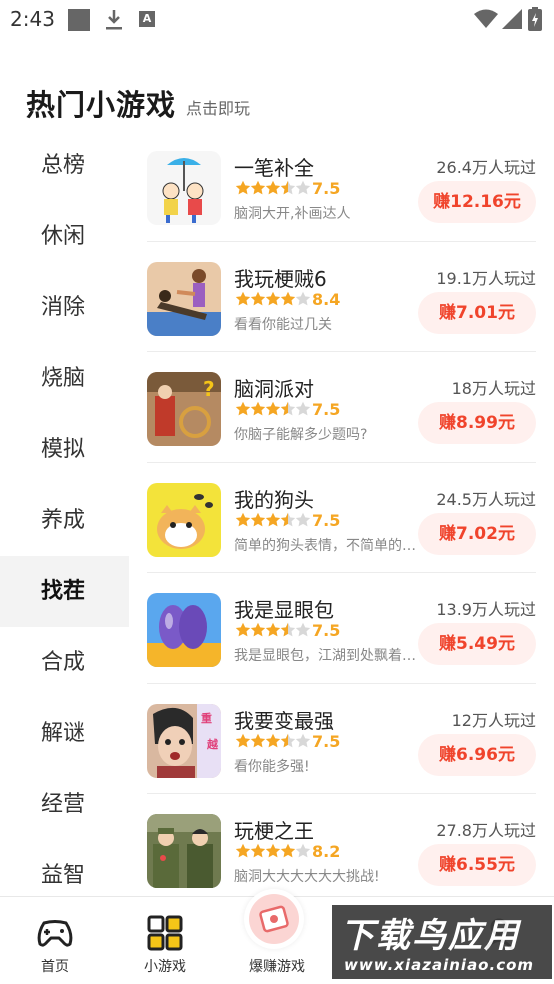 This screenshot has height=984, width=554. I want to click on game-row: 我玩梗贼6 8.4 看看你能过几关 19.1万人玩过 赚7.01元, so click(341, 297).